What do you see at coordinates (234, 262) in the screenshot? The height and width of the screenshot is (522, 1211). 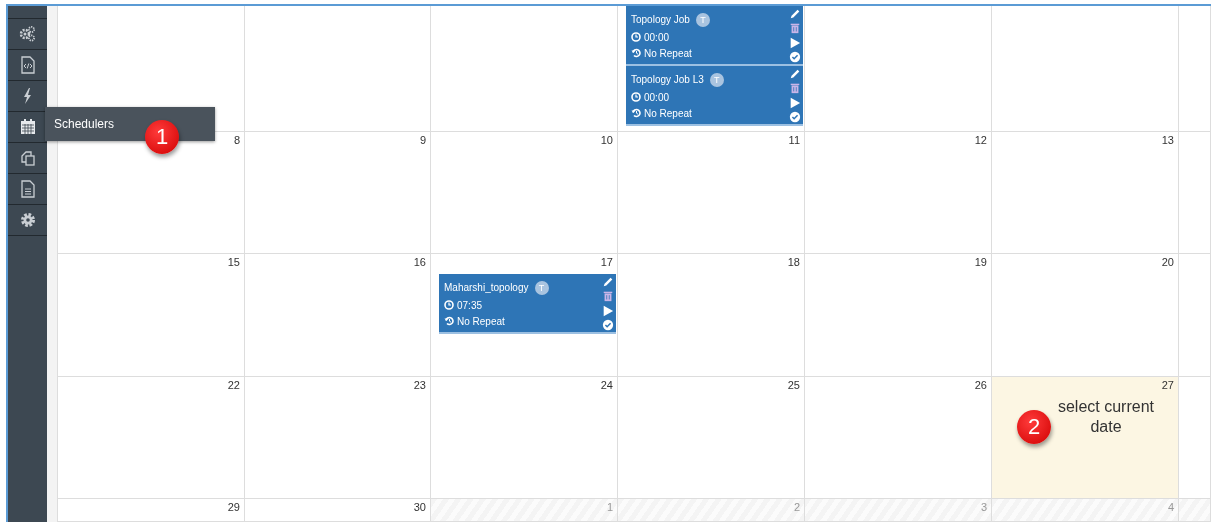 I see `day-number: 15` at bounding box center [234, 262].